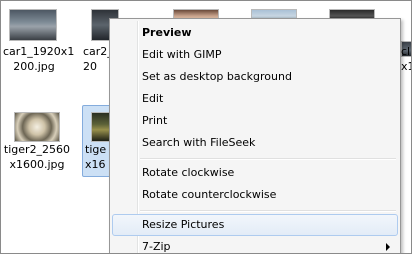 The image size is (412, 254). I want to click on menu-item-print: Print, so click(255, 121).